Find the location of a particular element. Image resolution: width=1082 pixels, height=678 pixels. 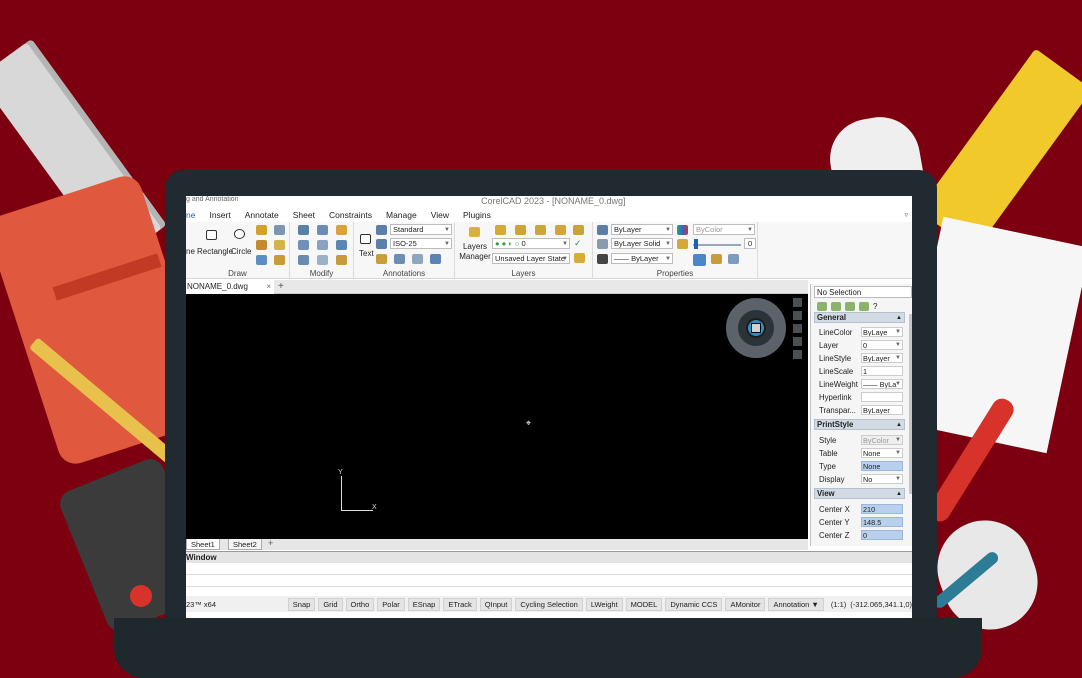

annotation-dropdown: Annotation ▼ is located at coordinates (796, 604).